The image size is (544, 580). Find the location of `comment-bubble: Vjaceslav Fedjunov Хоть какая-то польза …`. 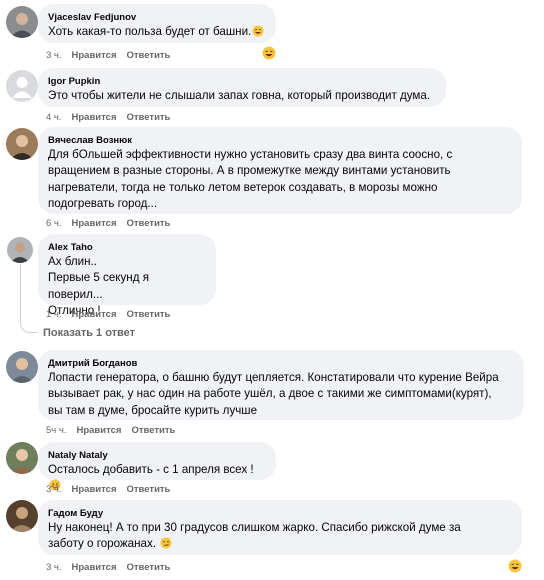

comment-bubble: Vjaceslav Fedjunov Хоть какая-то польза … is located at coordinates (157, 23).